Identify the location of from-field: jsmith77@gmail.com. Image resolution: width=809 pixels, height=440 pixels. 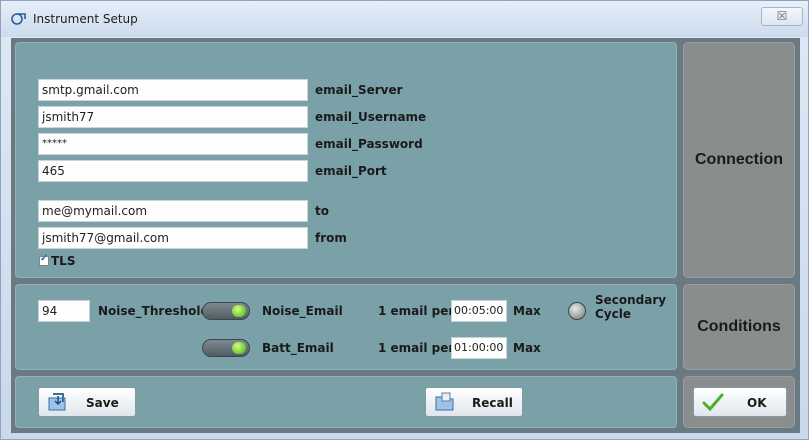
(173, 238).